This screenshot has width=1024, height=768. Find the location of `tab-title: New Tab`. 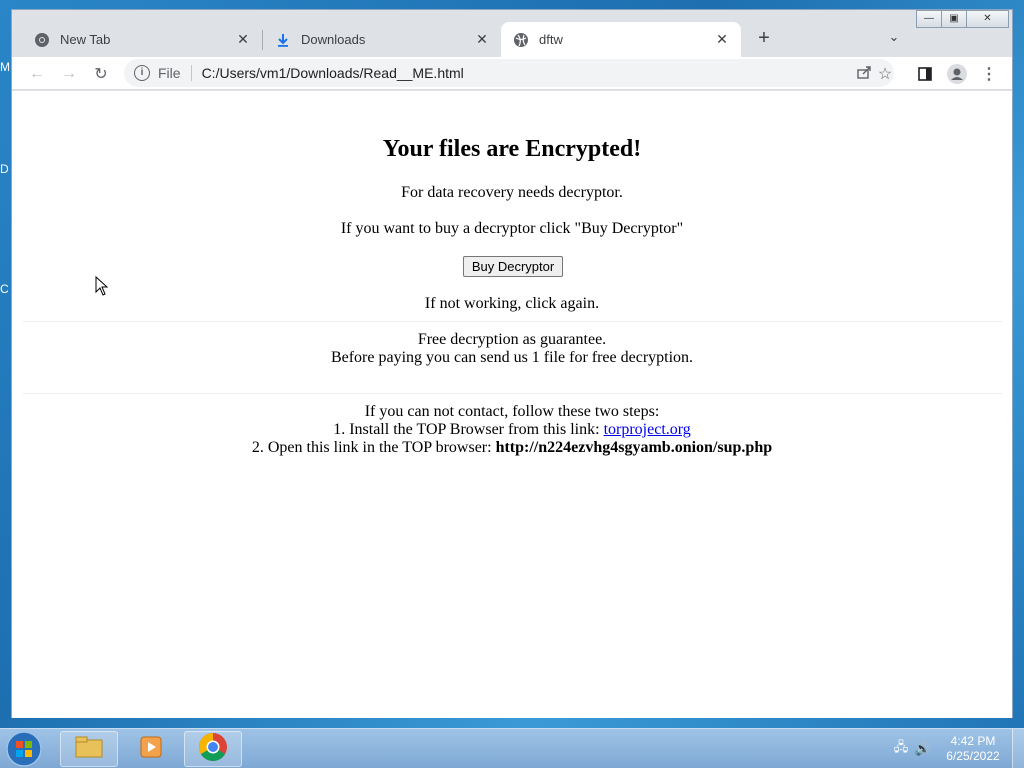

tab-title: New Tab is located at coordinates (85, 39).